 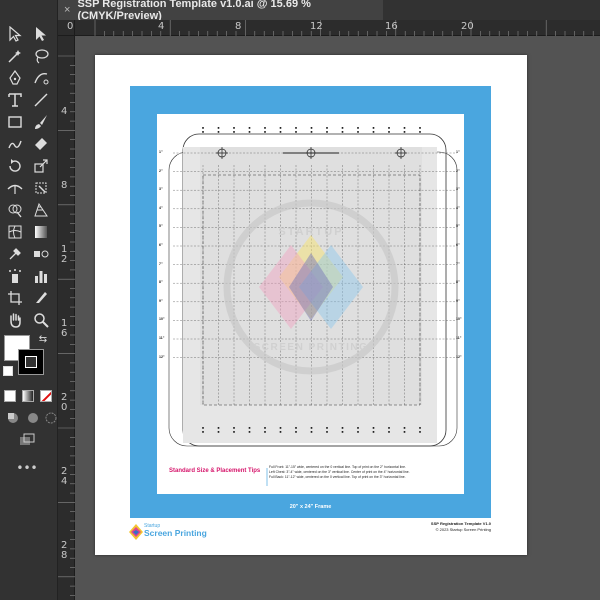 What do you see at coordinates (15, 78) in the screenshot?
I see `pen-tool-icon` at bounding box center [15, 78].